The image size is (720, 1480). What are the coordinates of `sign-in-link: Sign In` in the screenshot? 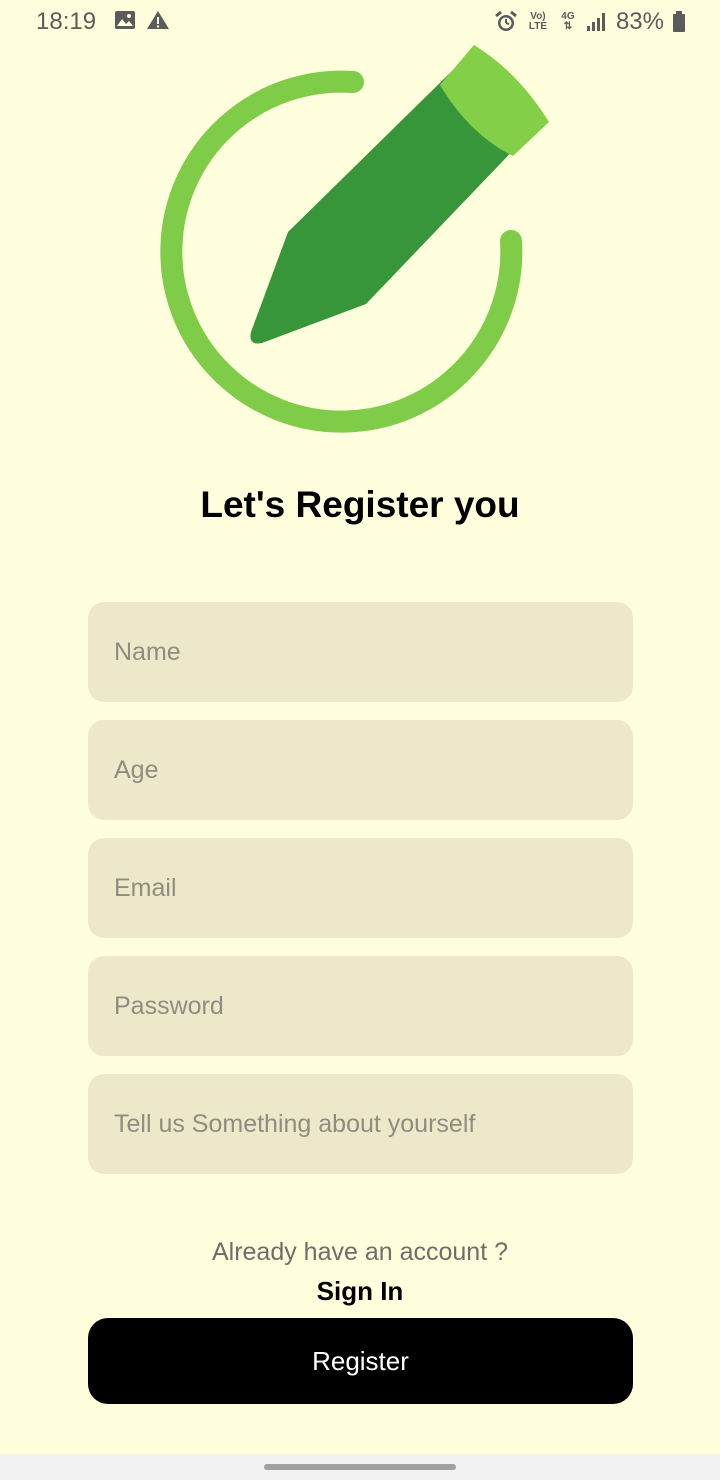 It's located at (360, 1291).